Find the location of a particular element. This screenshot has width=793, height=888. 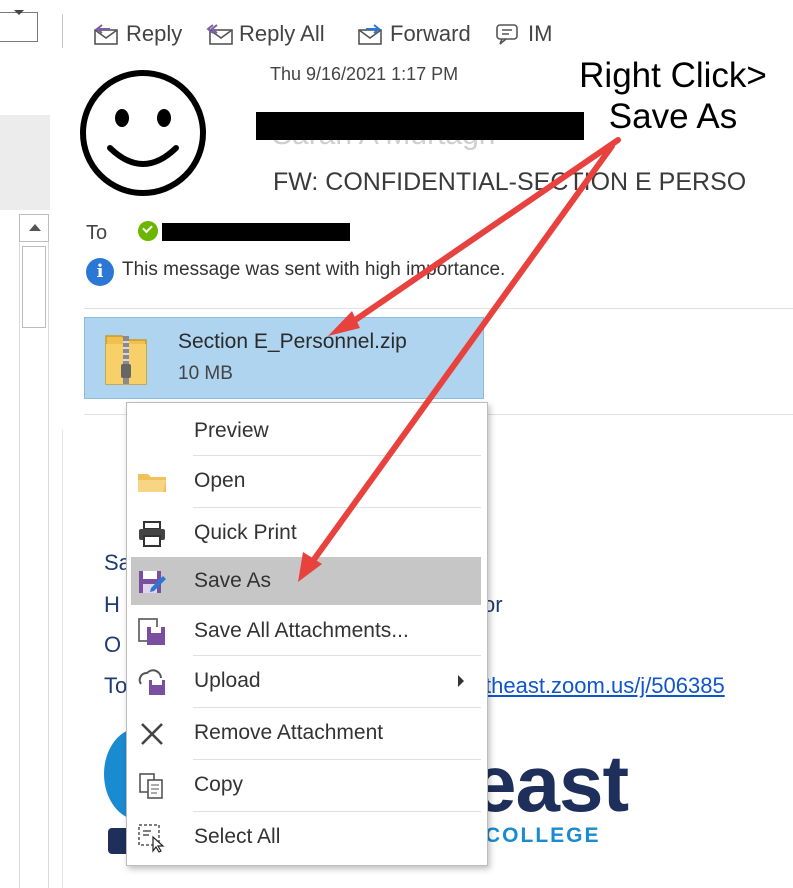

toolbar-divider is located at coordinates (62, 31).